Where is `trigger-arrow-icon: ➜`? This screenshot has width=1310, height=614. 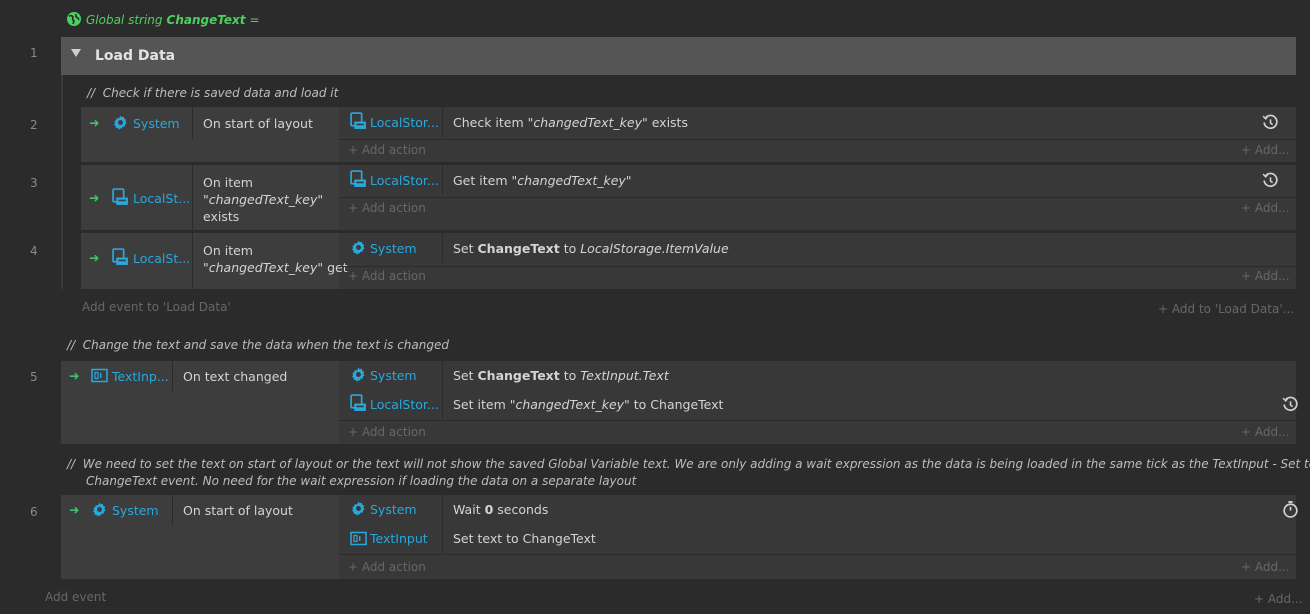 trigger-arrow-icon: ➜ is located at coordinates (74, 375).